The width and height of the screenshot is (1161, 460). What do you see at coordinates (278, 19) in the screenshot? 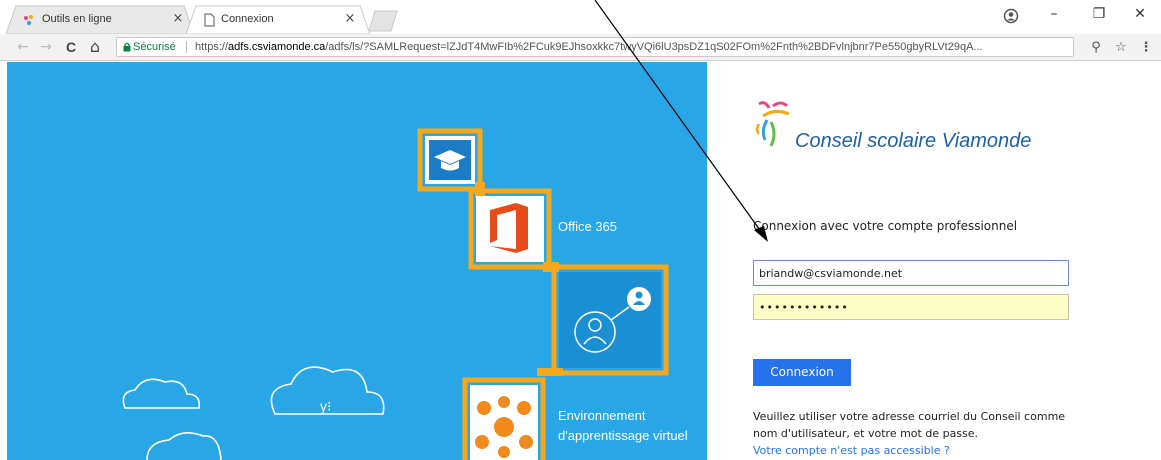
I see `tab-connexion: Connexion ×` at bounding box center [278, 19].